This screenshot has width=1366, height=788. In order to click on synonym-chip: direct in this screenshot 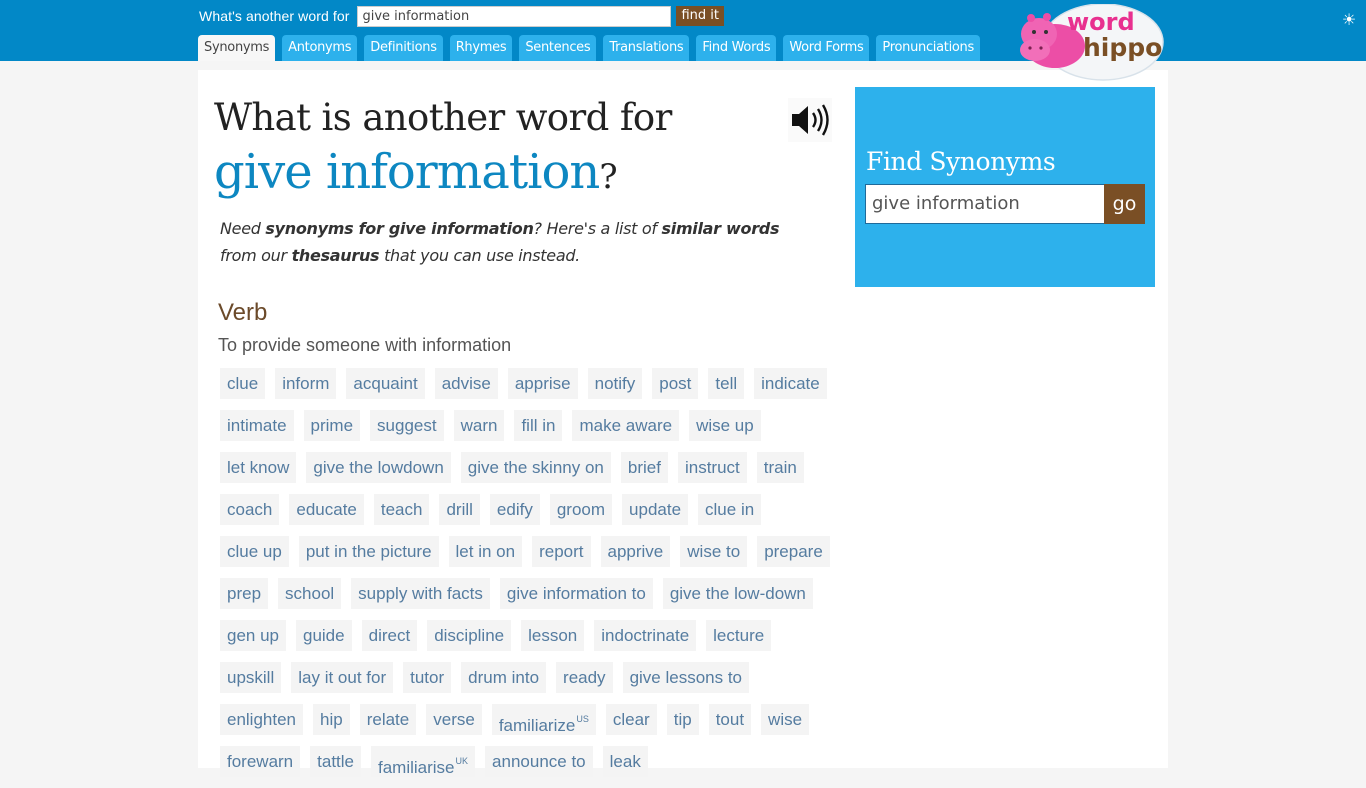, I will do `click(389, 635)`.